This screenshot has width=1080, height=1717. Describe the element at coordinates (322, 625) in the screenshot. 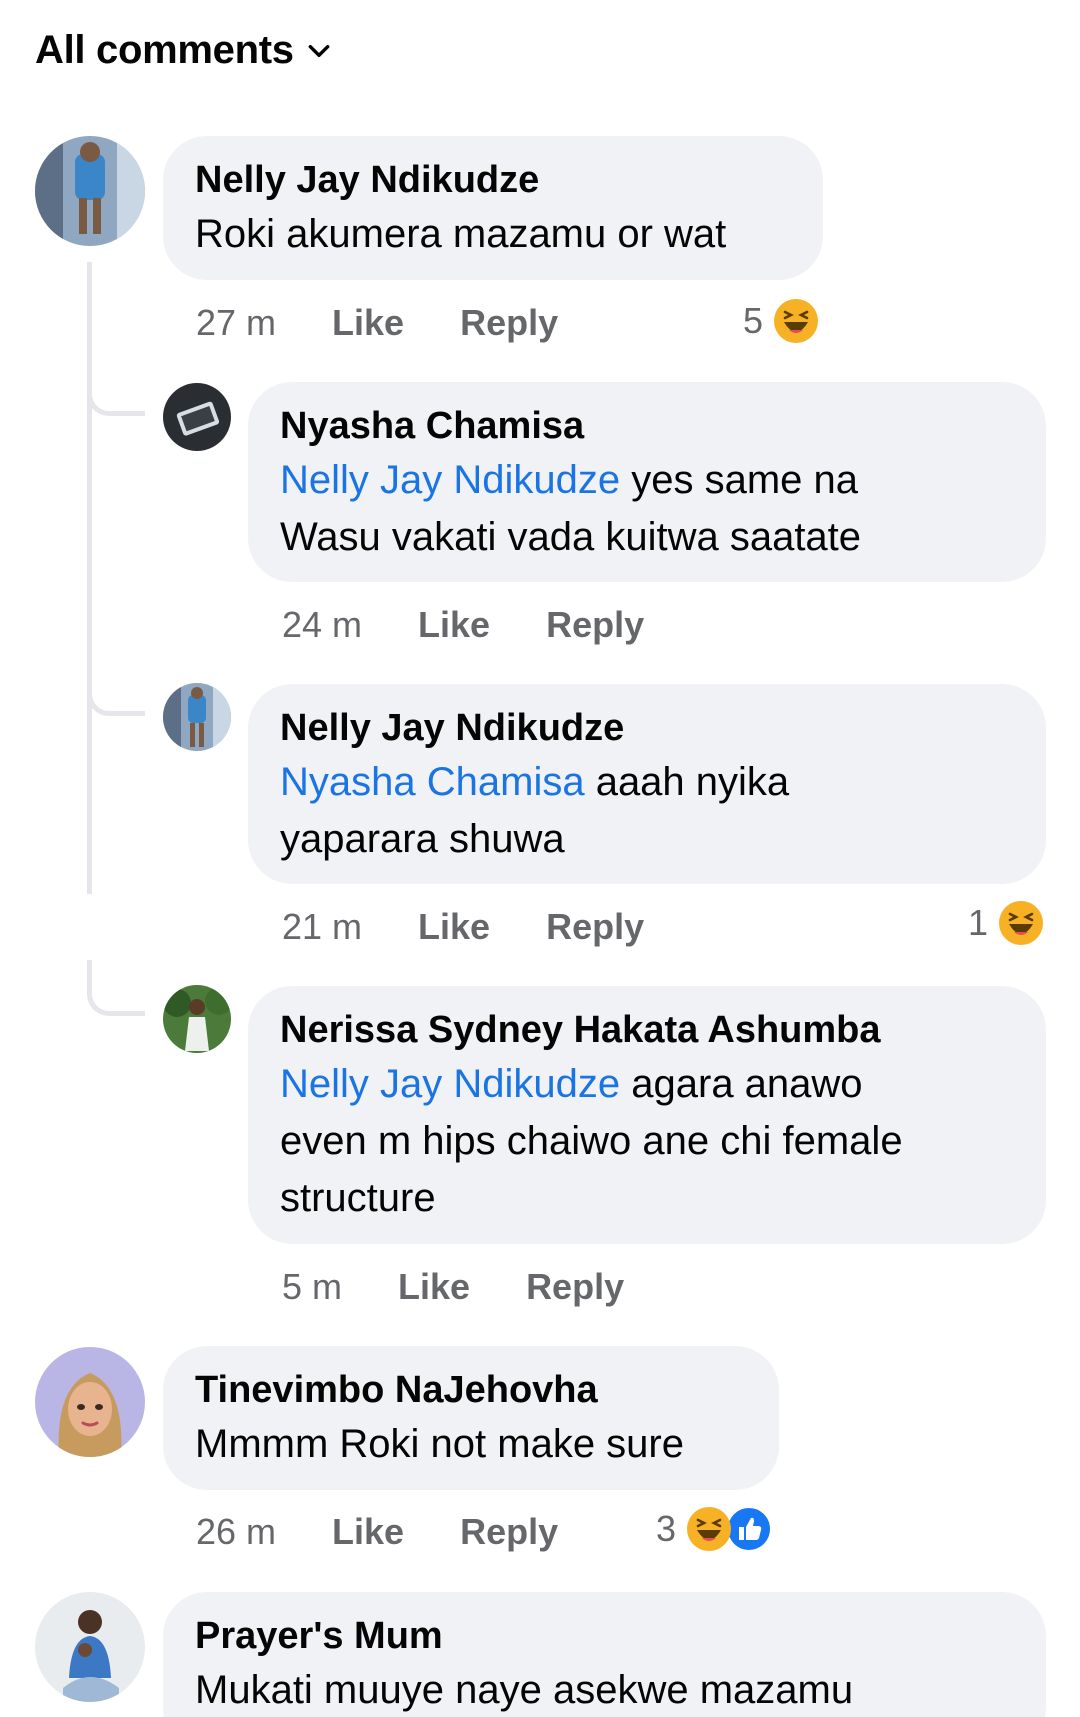

I see `comment-time: 24 m` at that location.